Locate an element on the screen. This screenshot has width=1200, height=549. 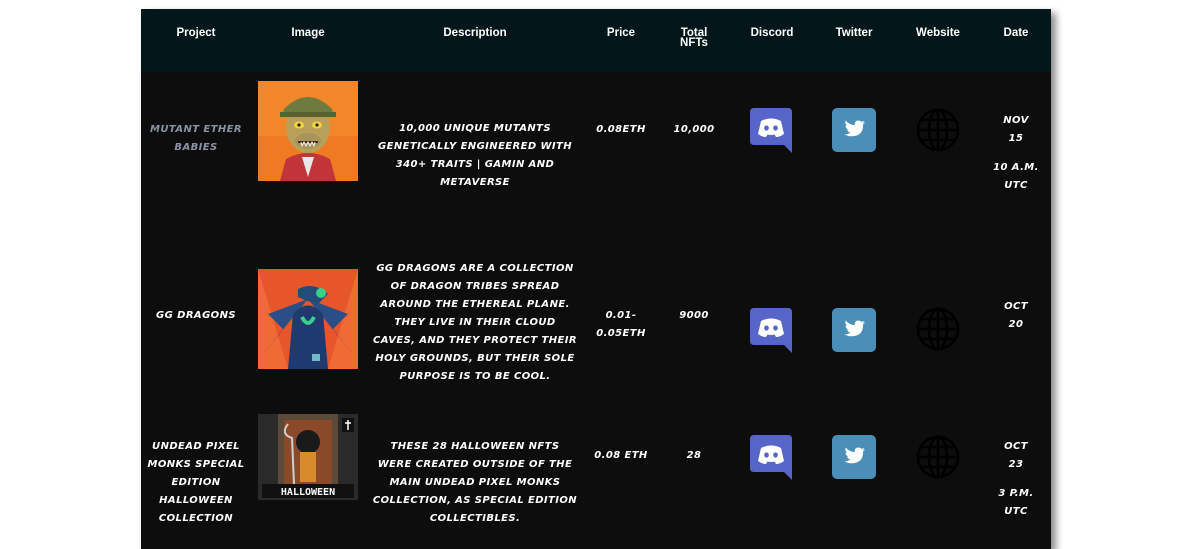
total-nfts: 10,000 is located at coordinates (694, 129).